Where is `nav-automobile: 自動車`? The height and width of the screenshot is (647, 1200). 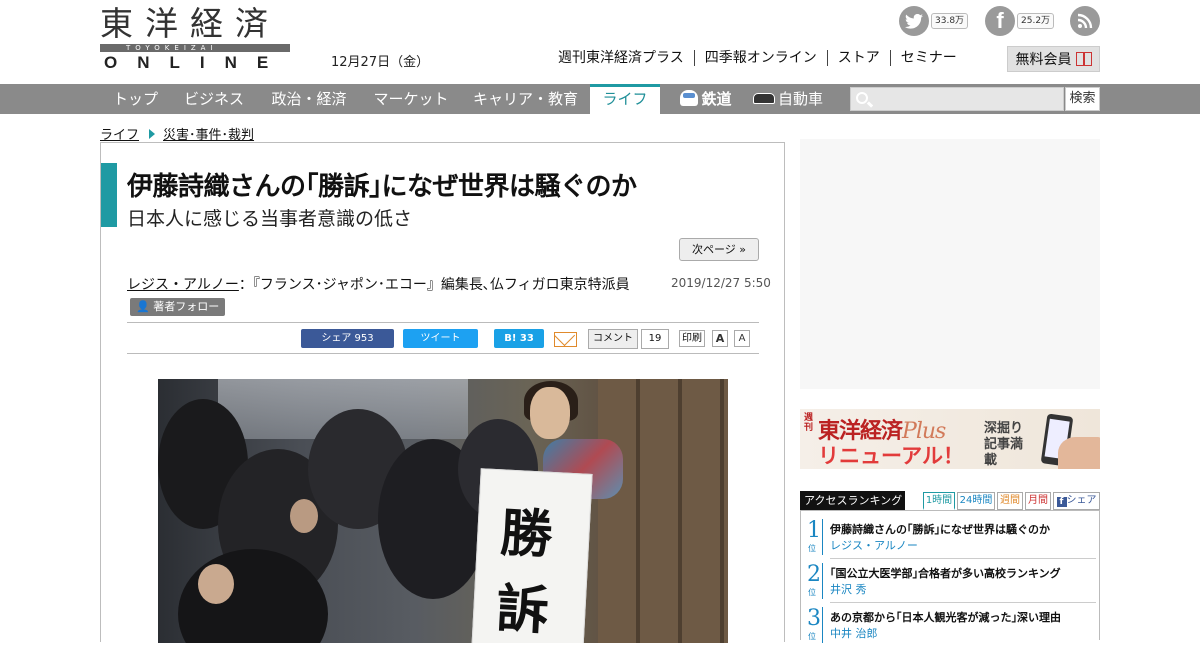
nav-automobile: 自動車 is located at coordinates (788, 99).